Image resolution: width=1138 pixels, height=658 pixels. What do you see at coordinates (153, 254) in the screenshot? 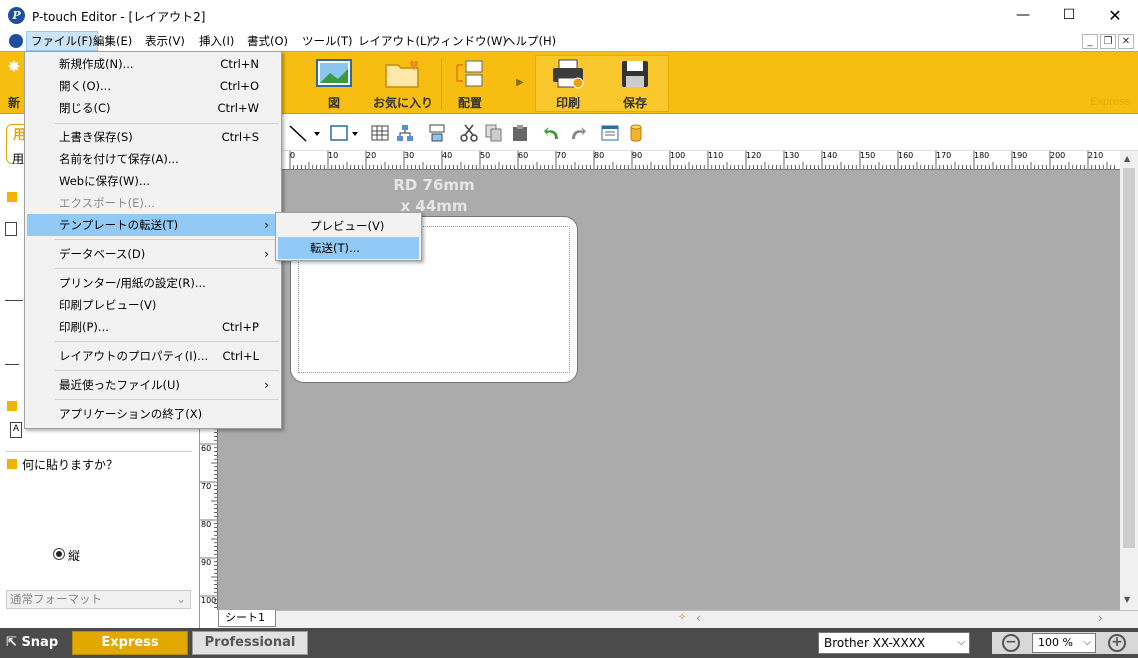
I see `menu-item-database: データベース(D) ›` at bounding box center [153, 254].